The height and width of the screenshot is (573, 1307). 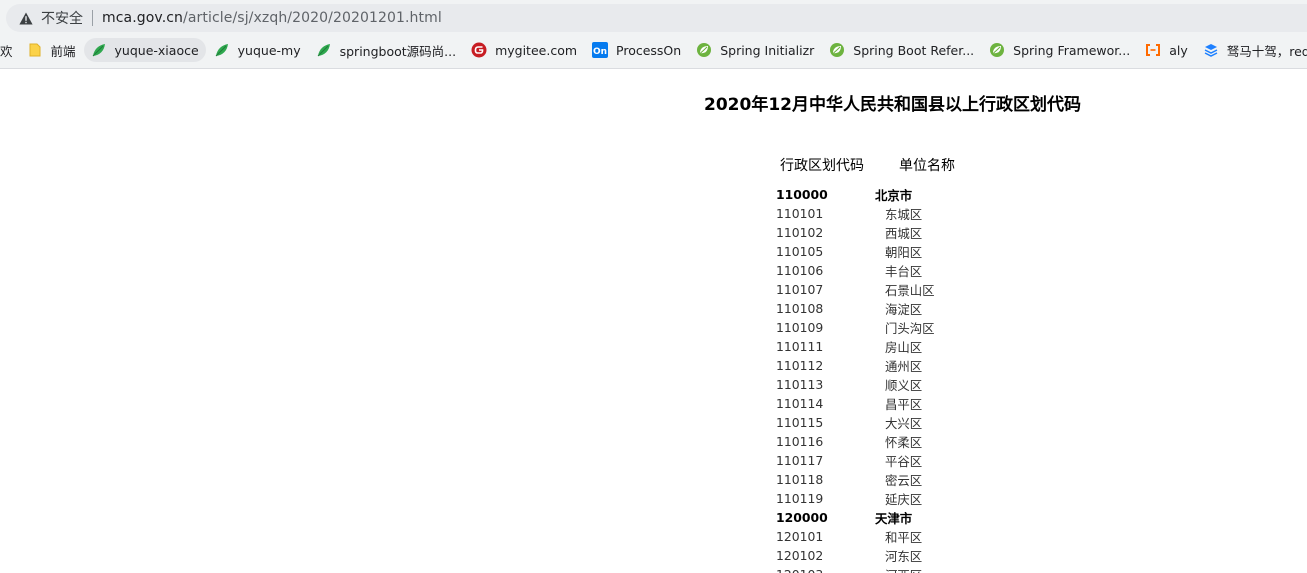 I want to click on division-code: 110111, so click(x=800, y=346).